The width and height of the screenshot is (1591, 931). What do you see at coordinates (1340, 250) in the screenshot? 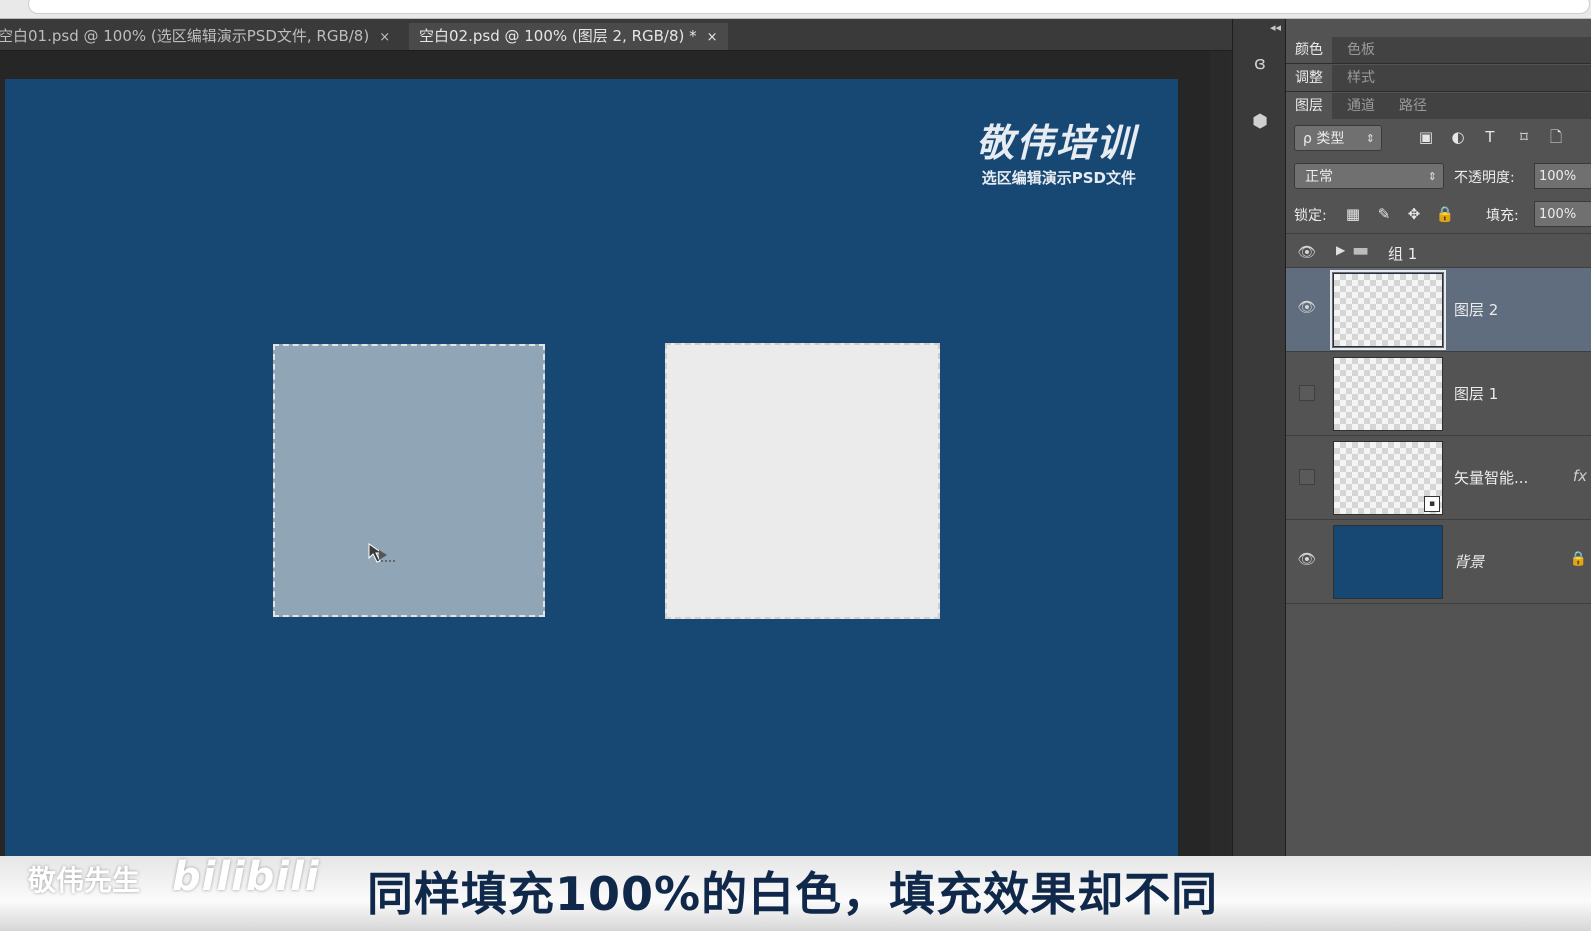
I see `expand-arrow-icon: ▶` at bounding box center [1340, 250].